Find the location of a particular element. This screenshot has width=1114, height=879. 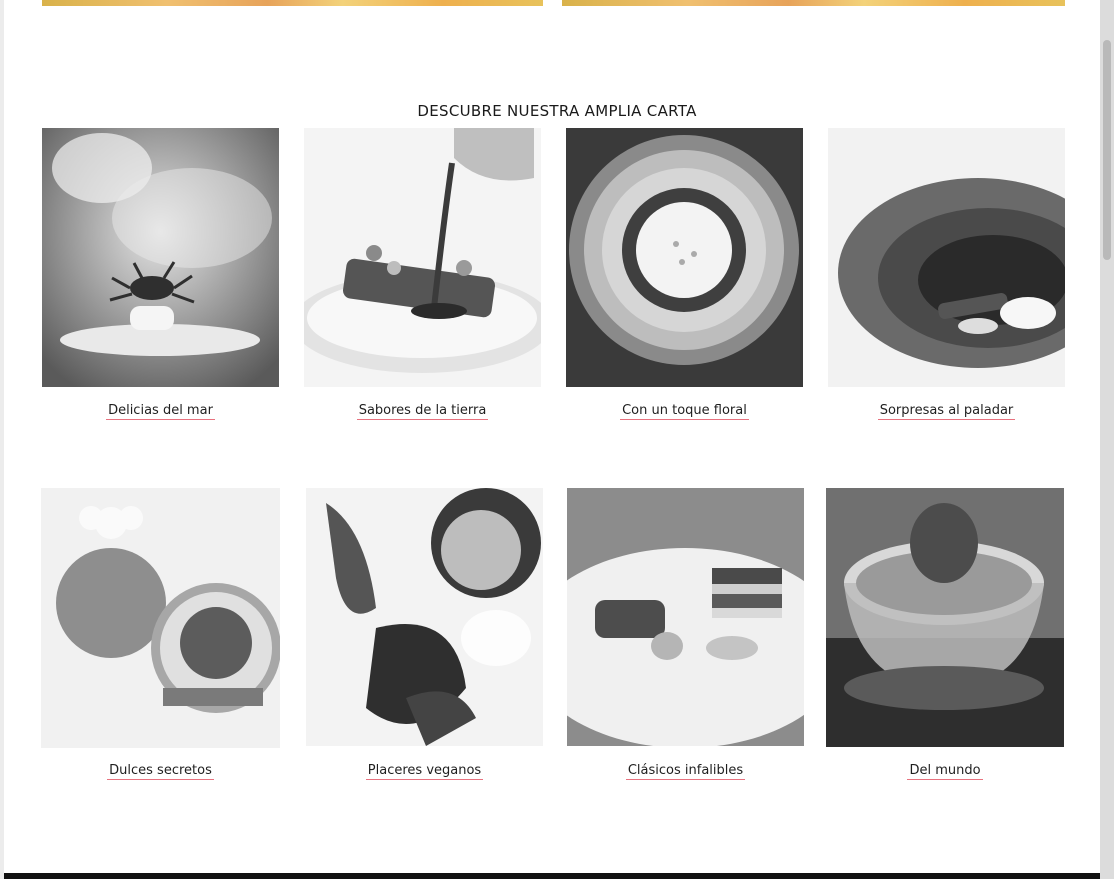

category-card-clasicos: Clásicos infalibles is located at coordinates (685, 638).